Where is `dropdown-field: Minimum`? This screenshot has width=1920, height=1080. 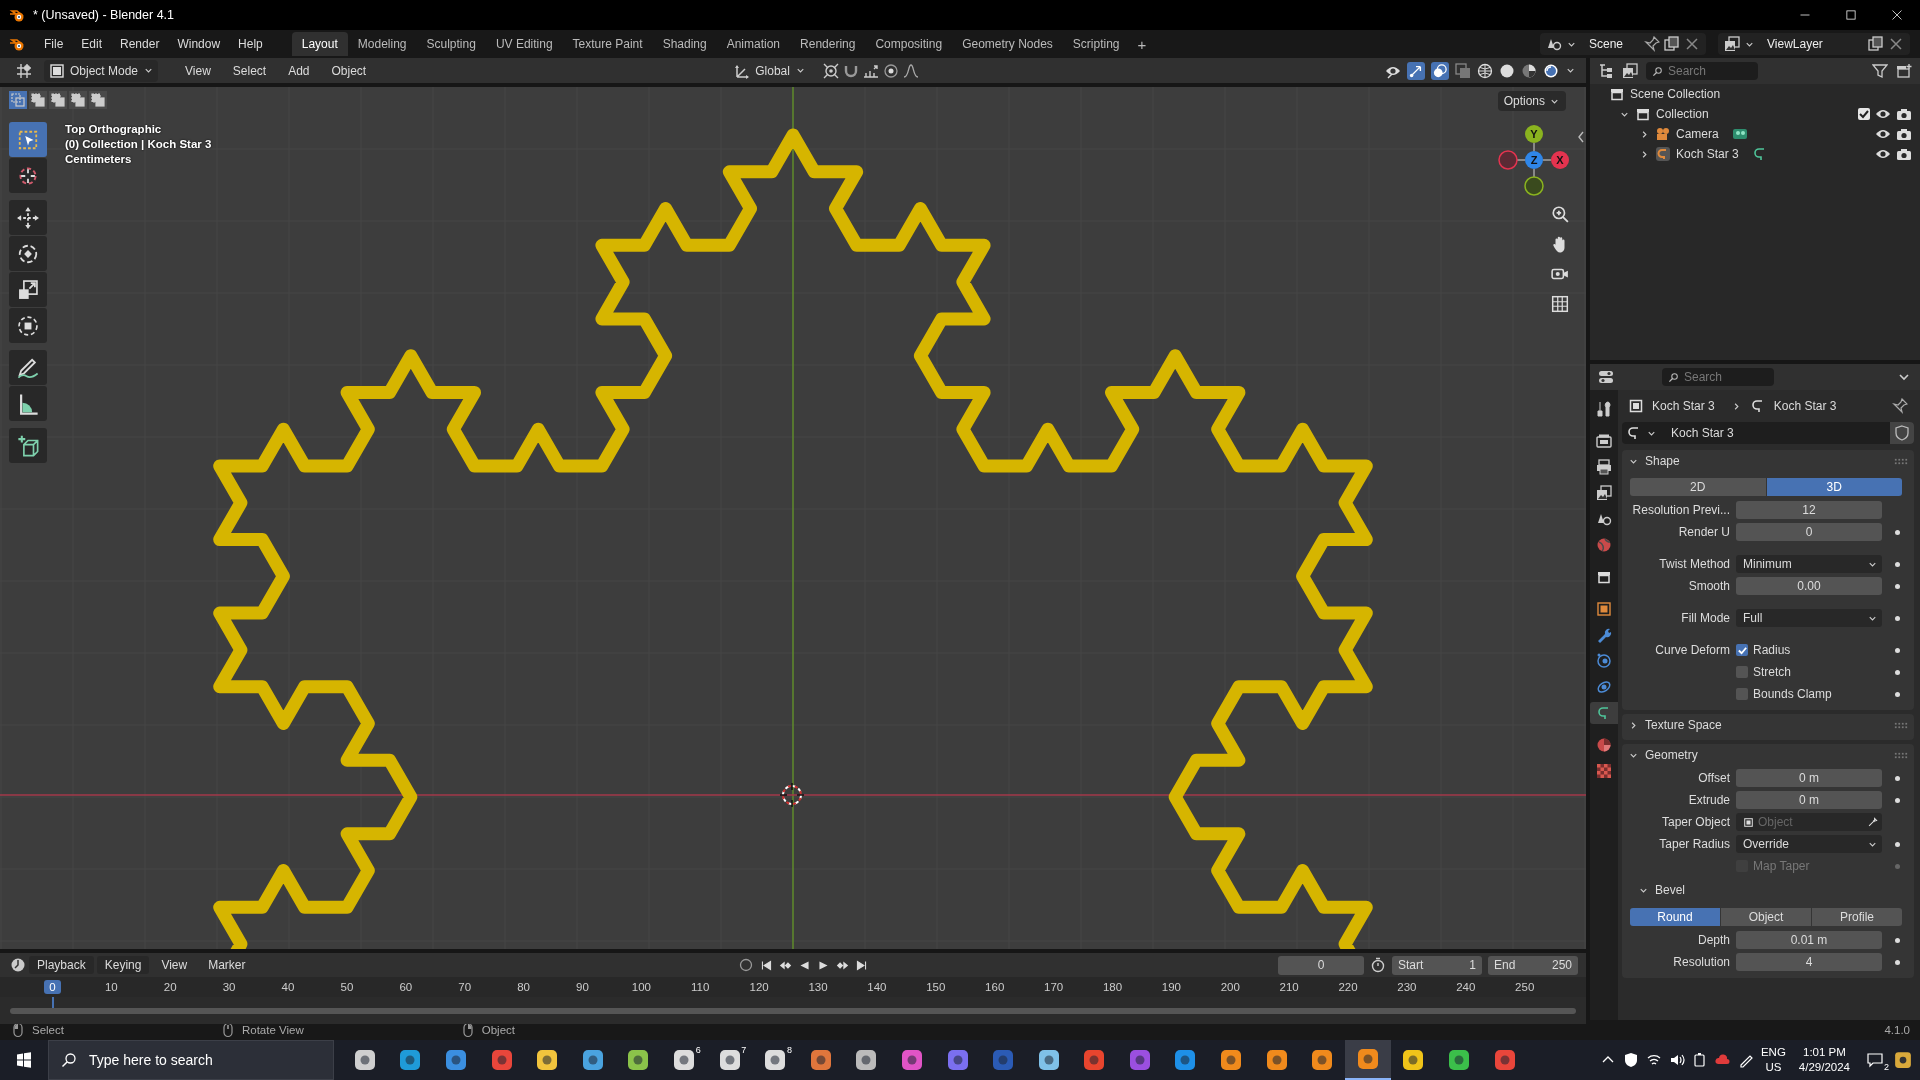 dropdown-field: Minimum is located at coordinates (1809, 564).